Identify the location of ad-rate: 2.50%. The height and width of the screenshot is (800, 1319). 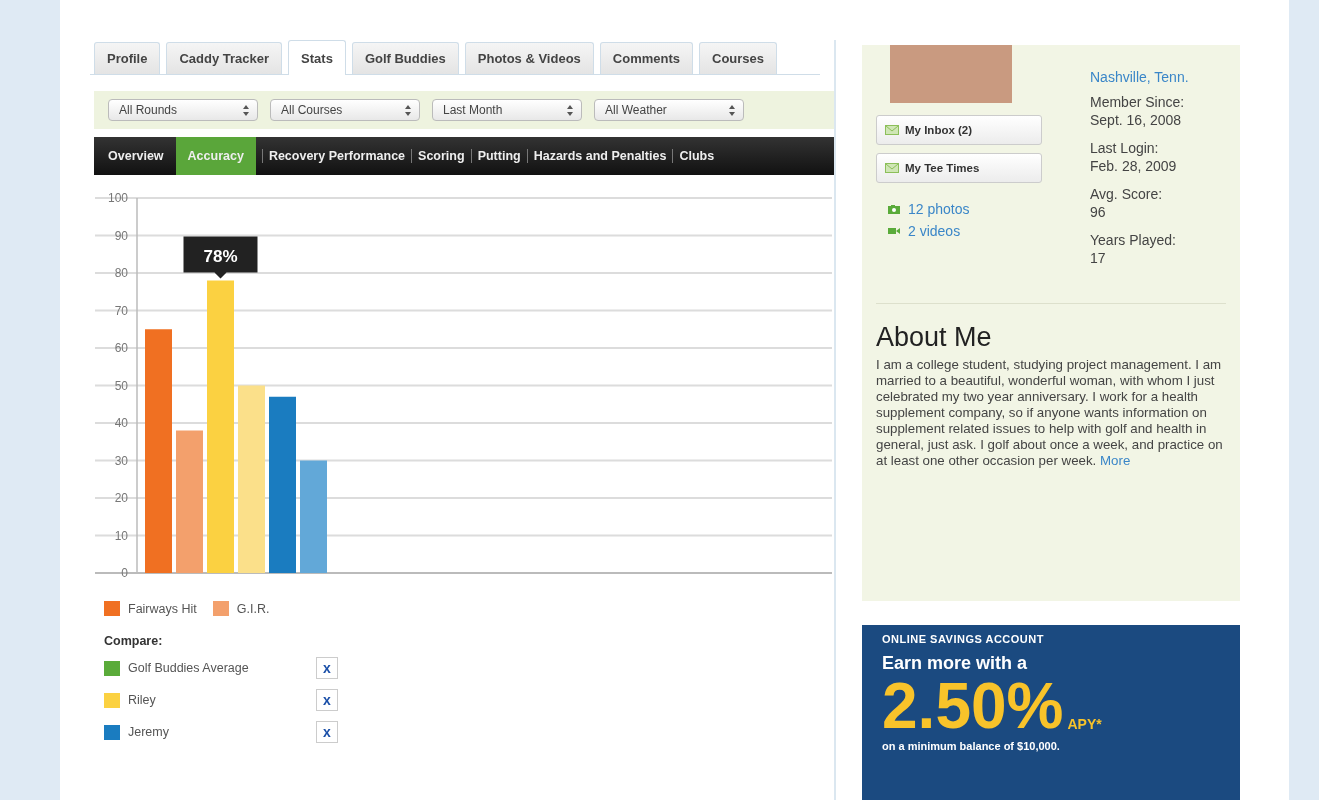
(973, 706).